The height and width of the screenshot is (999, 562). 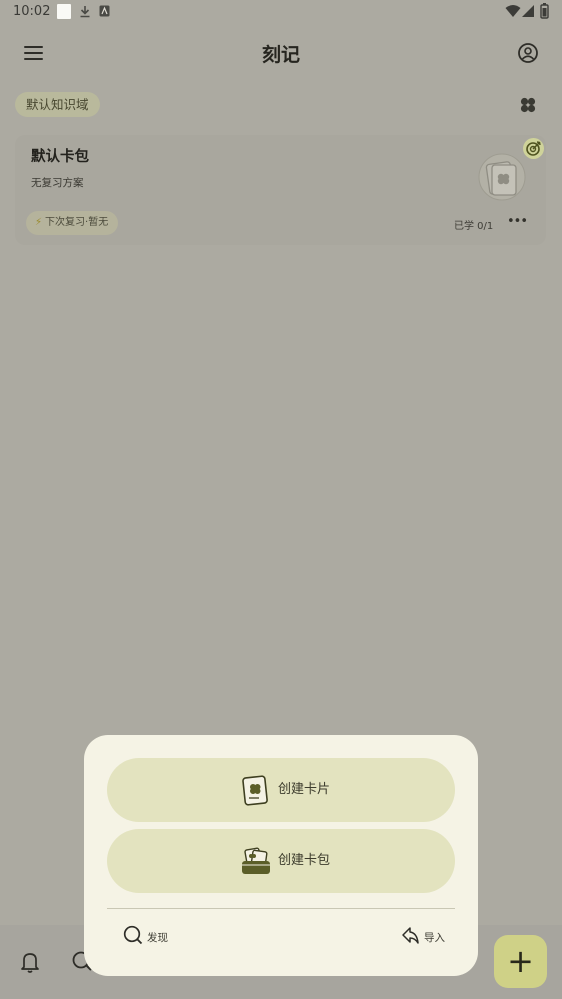 What do you see at coordinates (64, 11) in the screenshot?
I see `notification-icon` at bounding box center [64, 11].